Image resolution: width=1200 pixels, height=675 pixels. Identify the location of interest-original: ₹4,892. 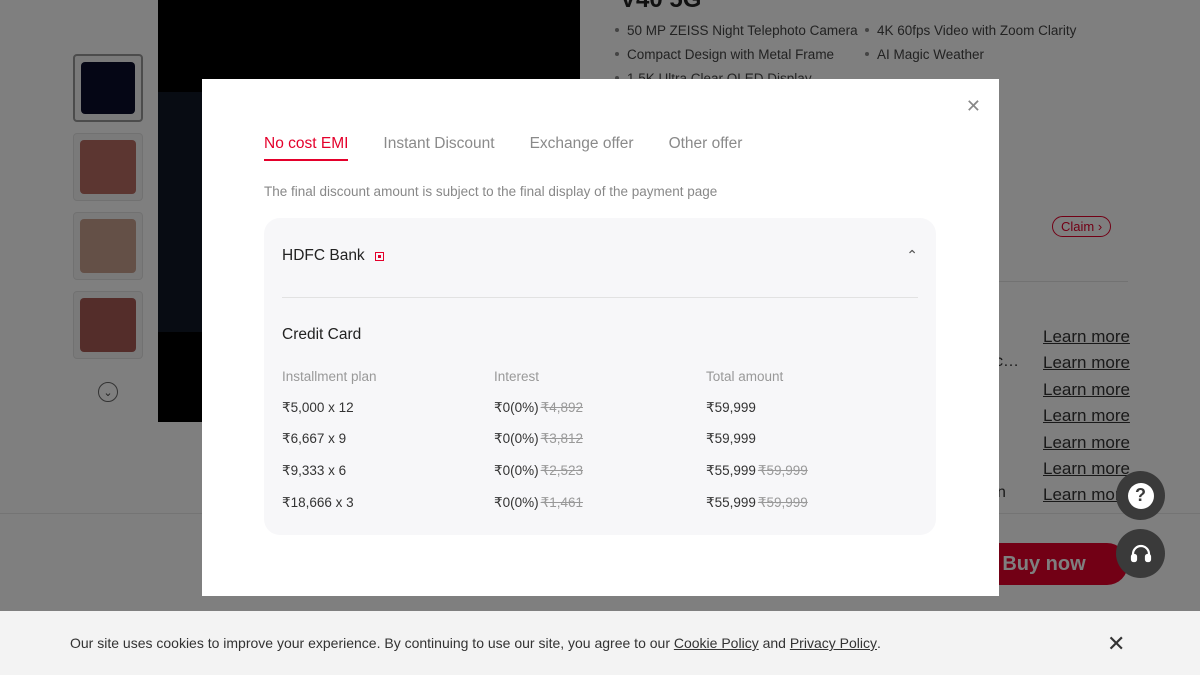
(561, 407).